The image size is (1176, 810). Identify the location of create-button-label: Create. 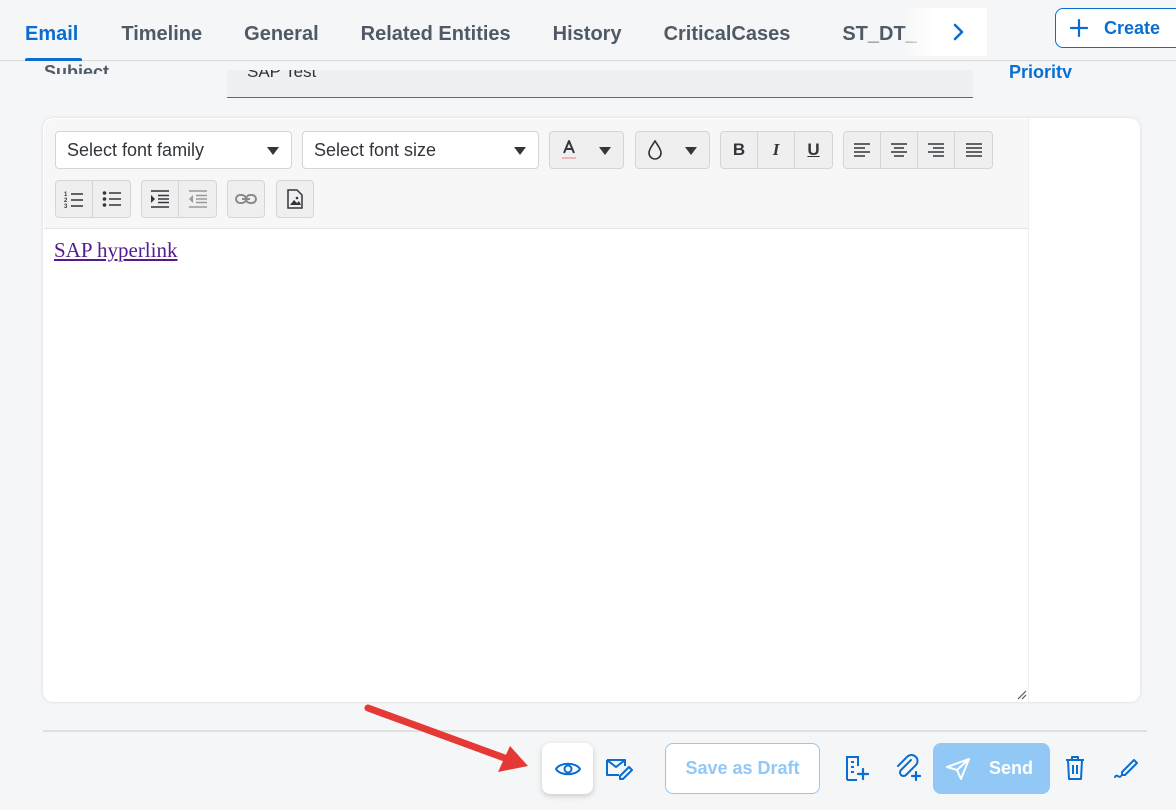
(1132, 27).